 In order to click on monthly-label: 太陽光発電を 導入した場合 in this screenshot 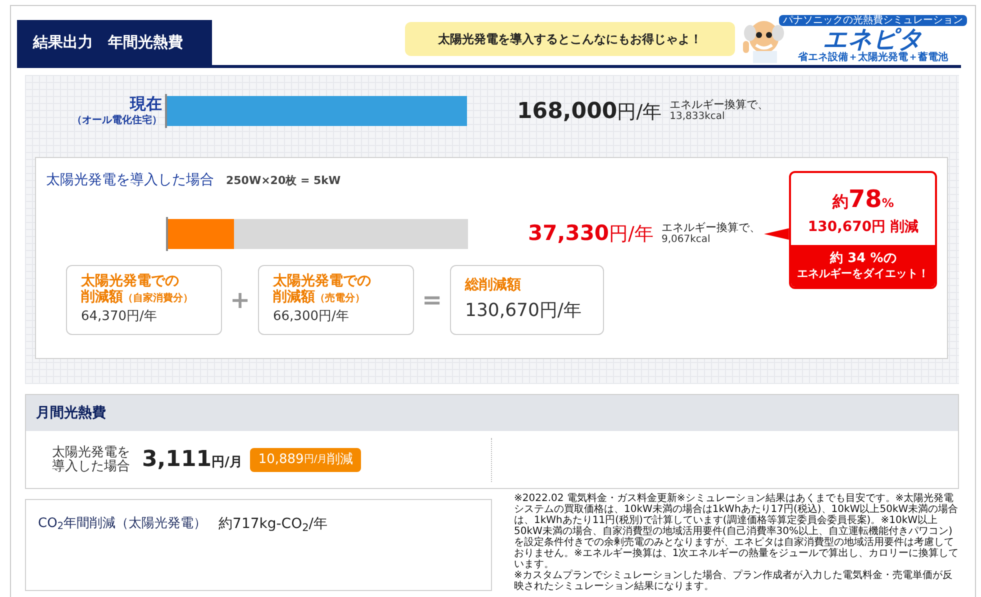, I will do `click(91, 460)`.